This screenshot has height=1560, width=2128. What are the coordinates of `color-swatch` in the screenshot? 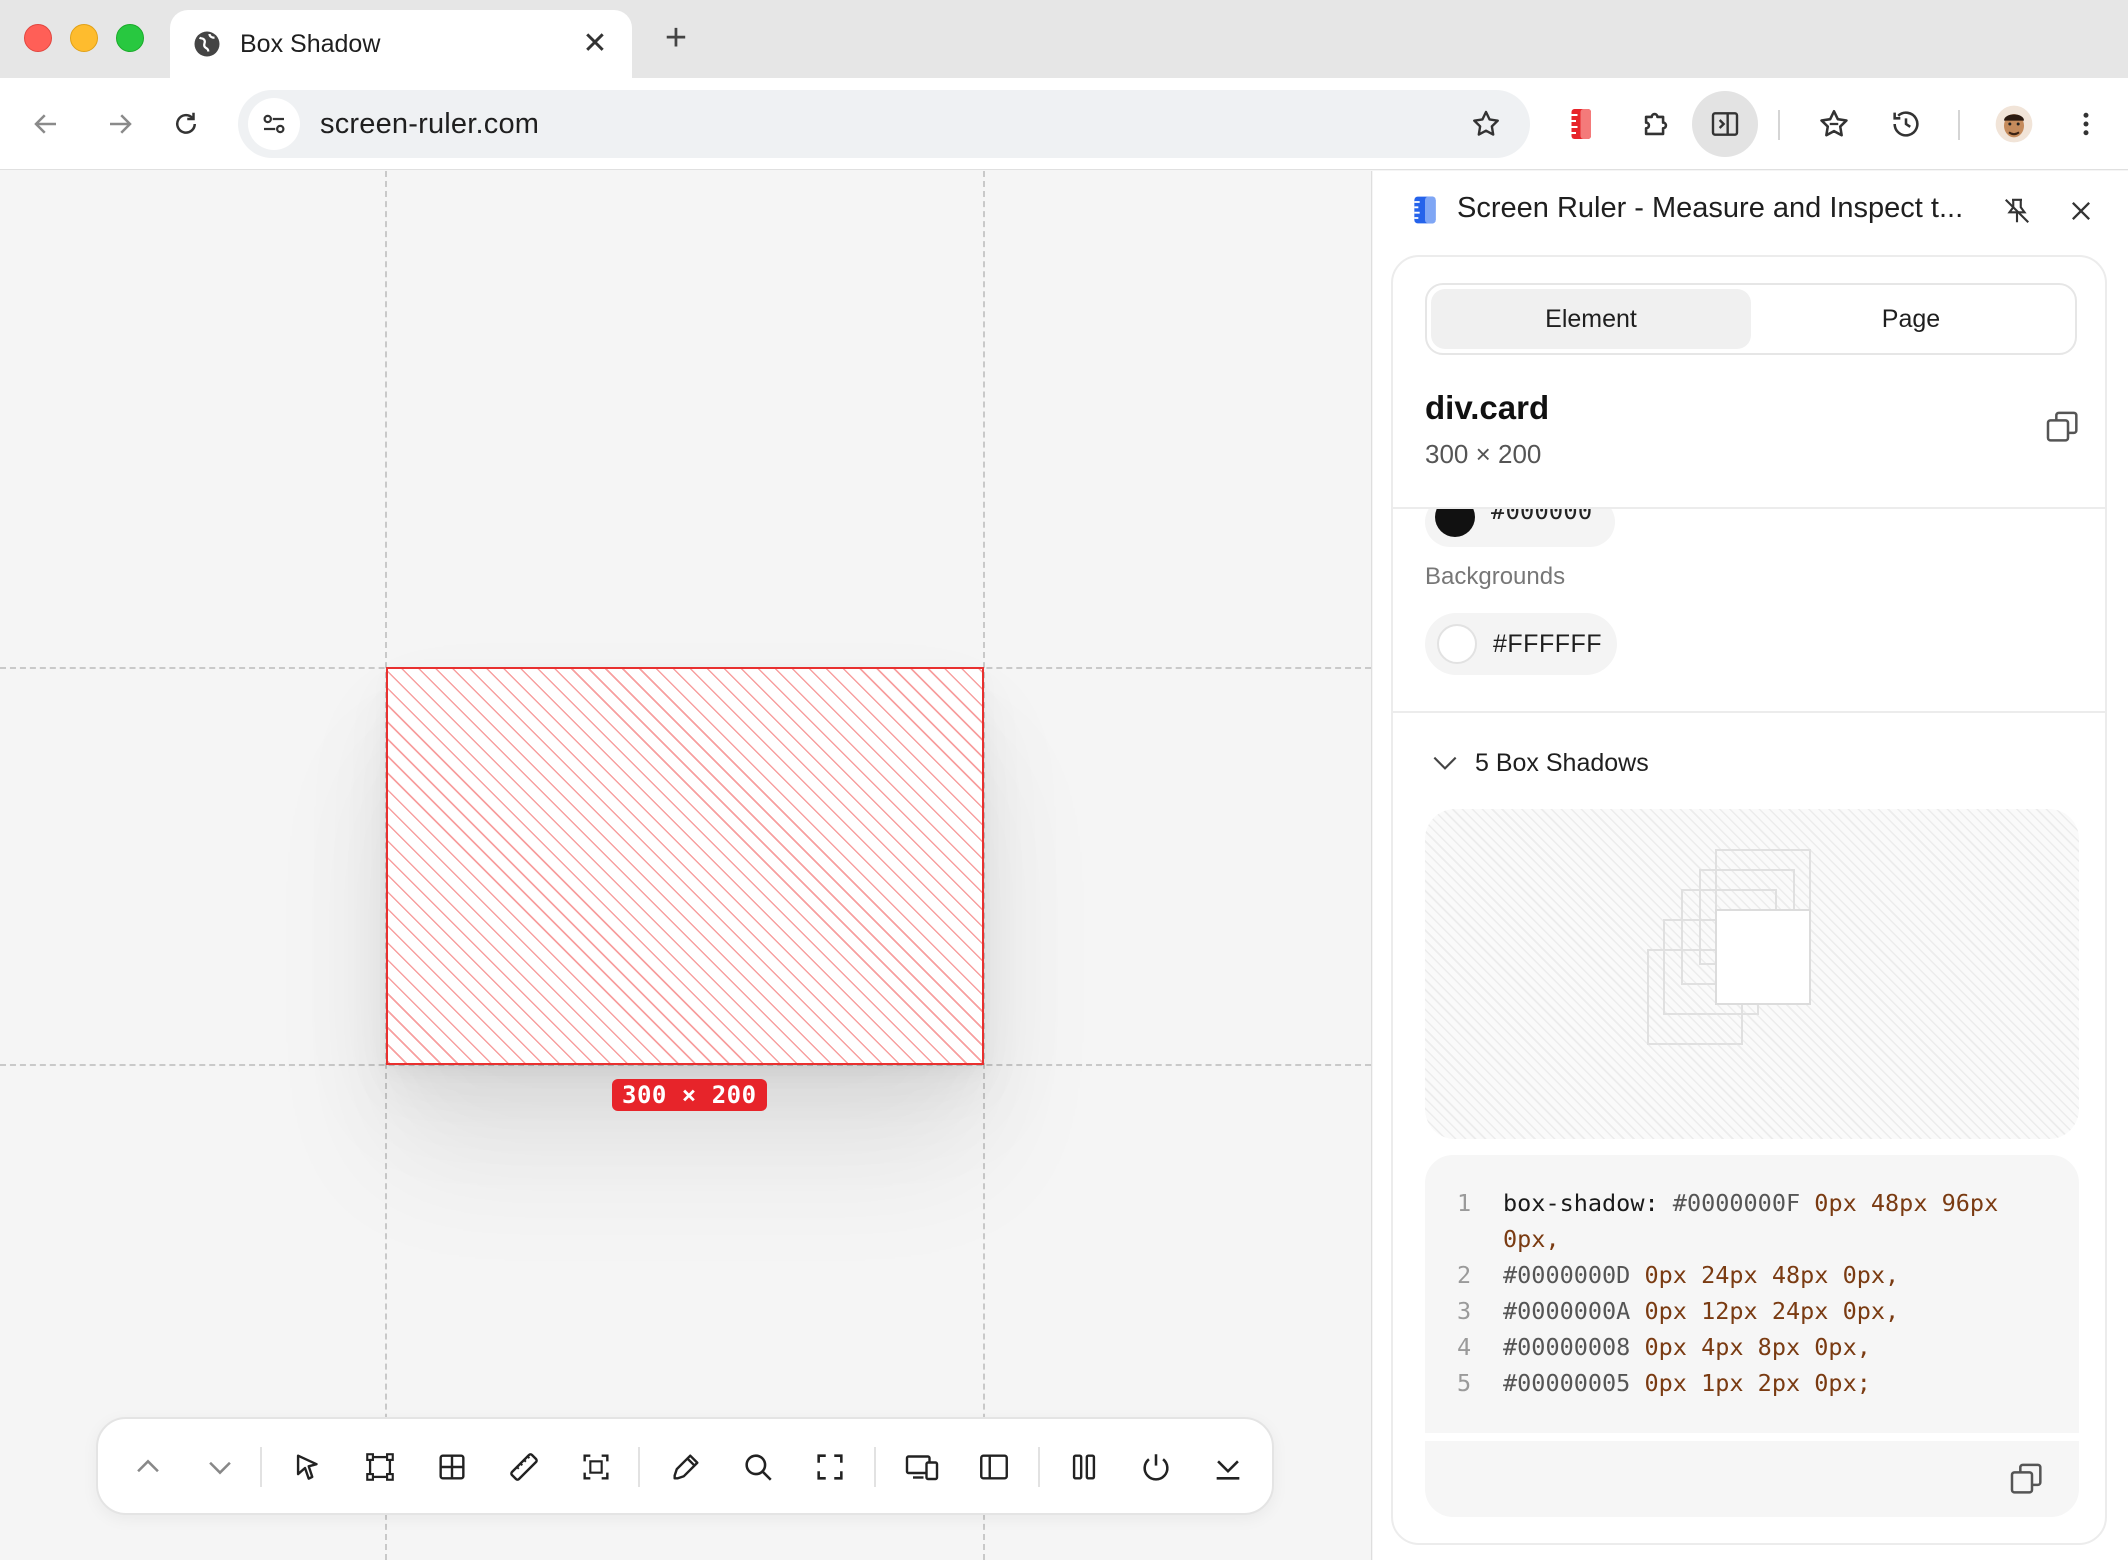 It's located at (1457, 644).